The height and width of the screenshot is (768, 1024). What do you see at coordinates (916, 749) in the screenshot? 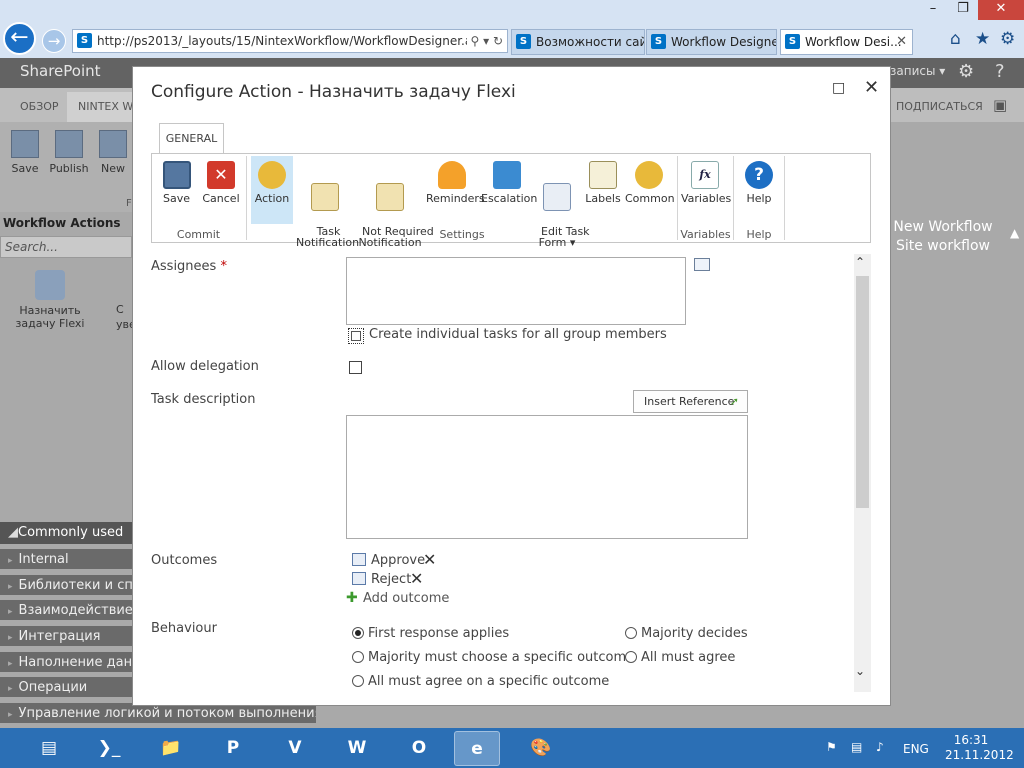
I see `language-indicator: ENG` at bounding box center [916, 749].